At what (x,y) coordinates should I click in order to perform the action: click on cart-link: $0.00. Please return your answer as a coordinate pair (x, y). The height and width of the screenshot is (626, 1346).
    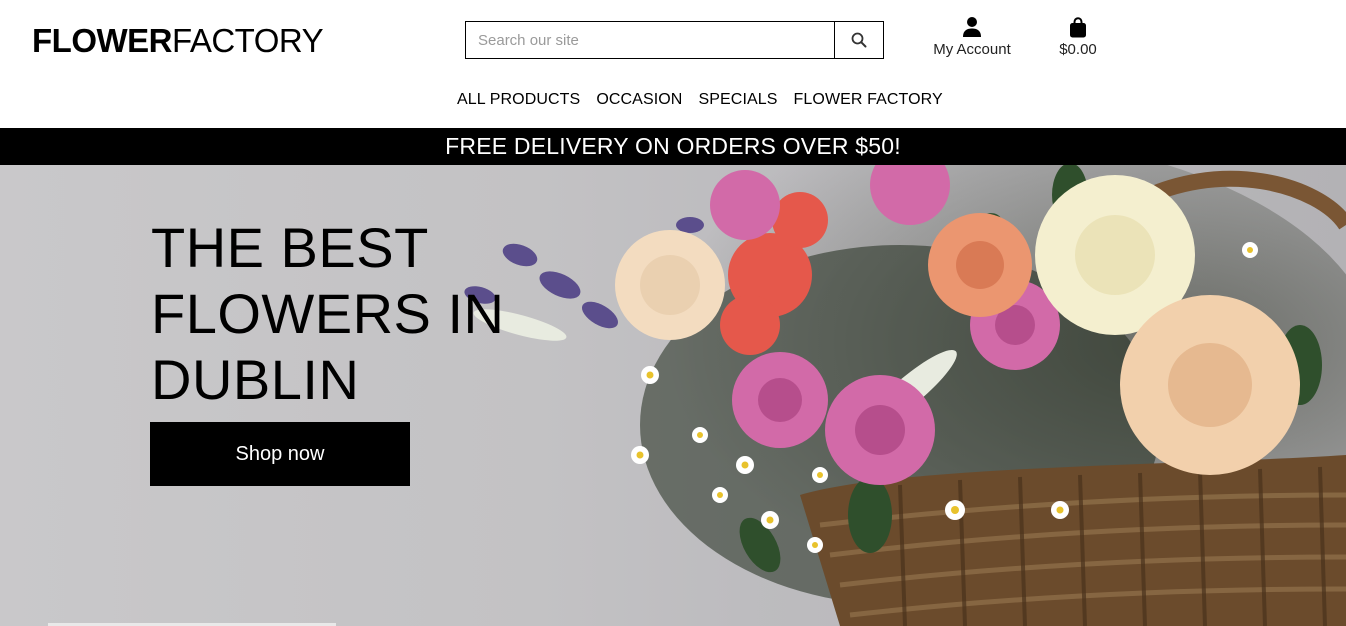
    Looking at the image, I should click on (1078, 37).